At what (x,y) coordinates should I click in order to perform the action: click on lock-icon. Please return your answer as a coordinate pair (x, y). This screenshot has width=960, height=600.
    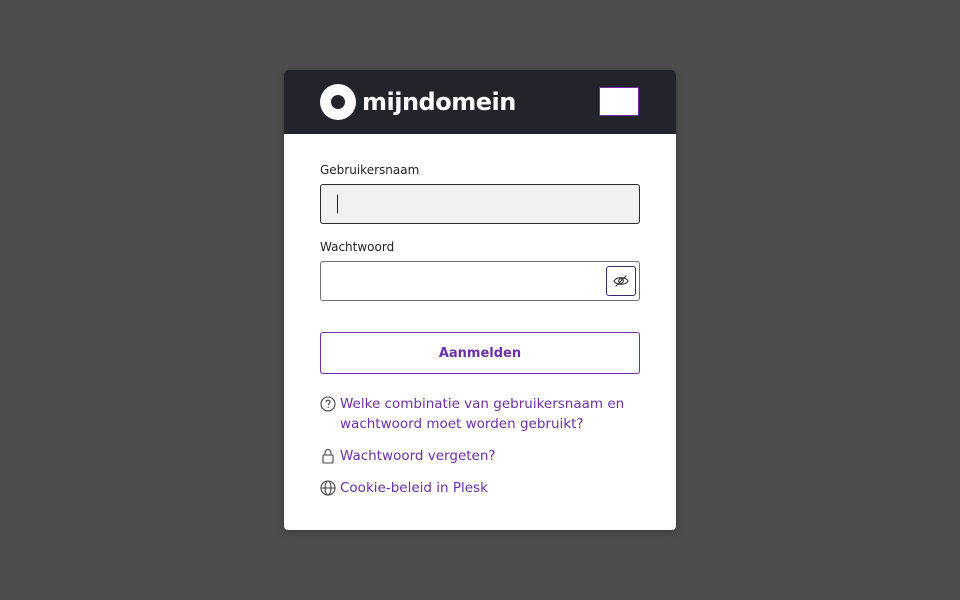
    Looking at the image, I should click on (328, 456).